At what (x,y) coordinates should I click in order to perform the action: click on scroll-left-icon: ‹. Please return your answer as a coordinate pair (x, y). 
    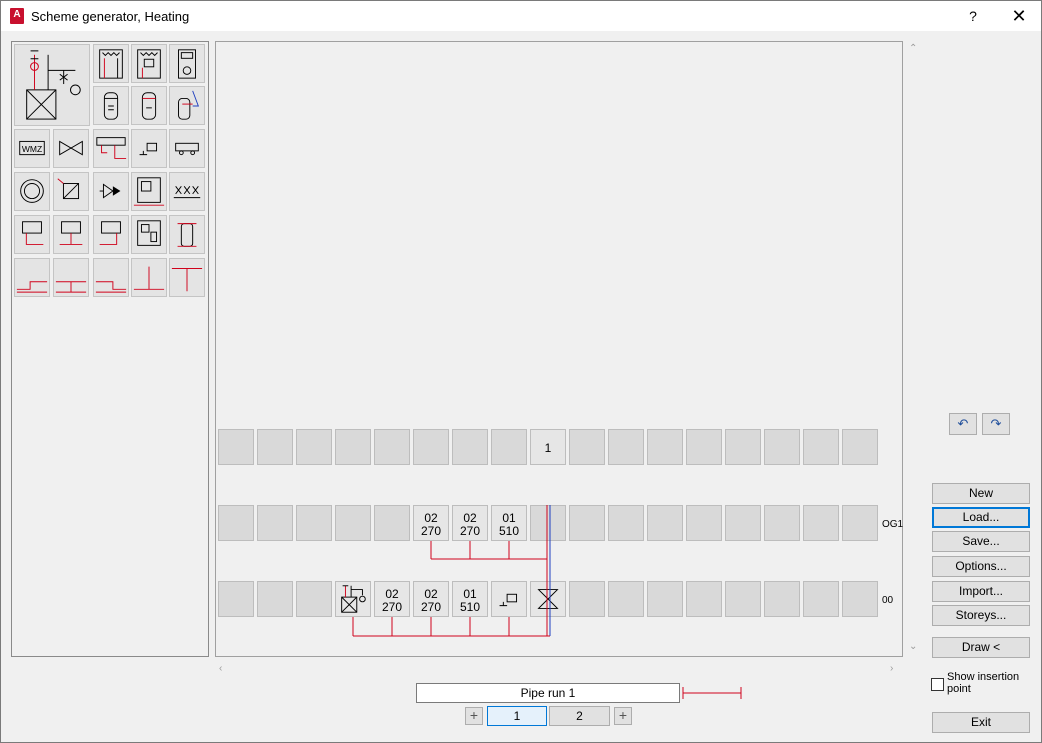
    Looking at the image, I should click on (220, 668).